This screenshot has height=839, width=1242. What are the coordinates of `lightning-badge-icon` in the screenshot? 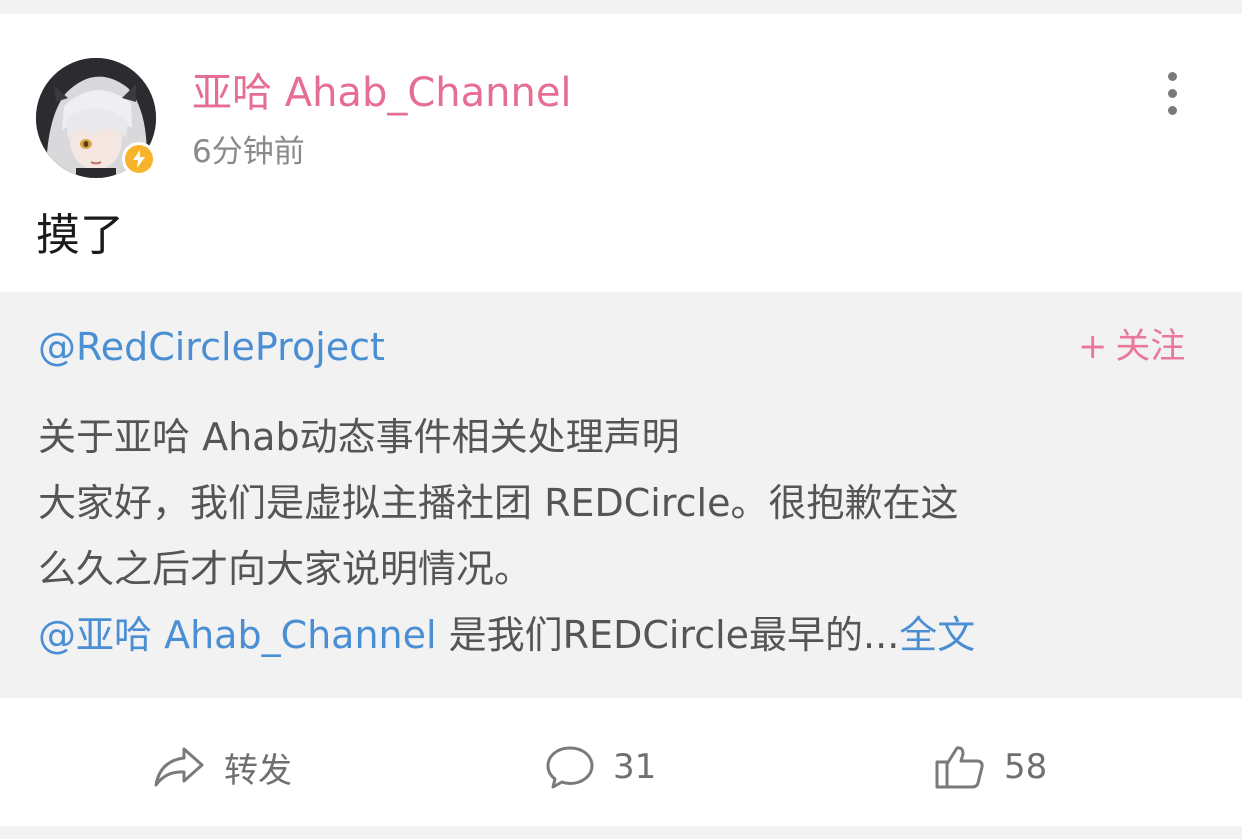 It's located at (139, 159).